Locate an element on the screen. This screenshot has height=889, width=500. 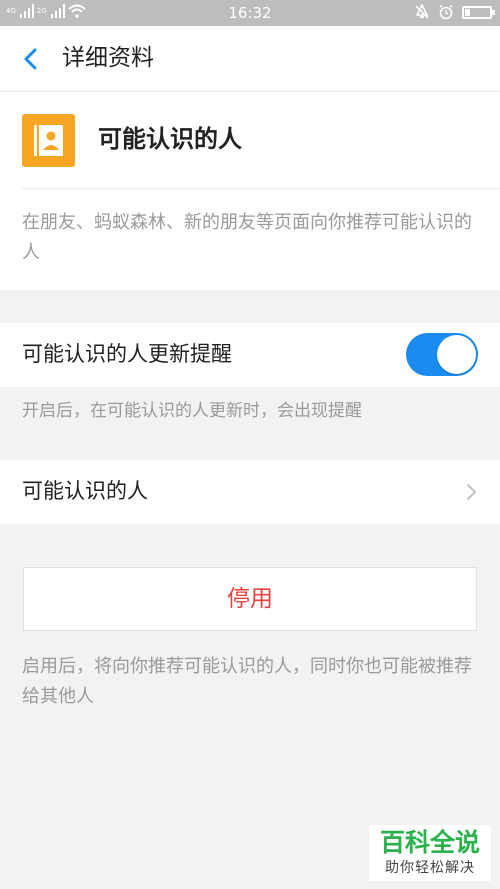
watermark-title: 百科全说 is located at coordinates (429, 842).